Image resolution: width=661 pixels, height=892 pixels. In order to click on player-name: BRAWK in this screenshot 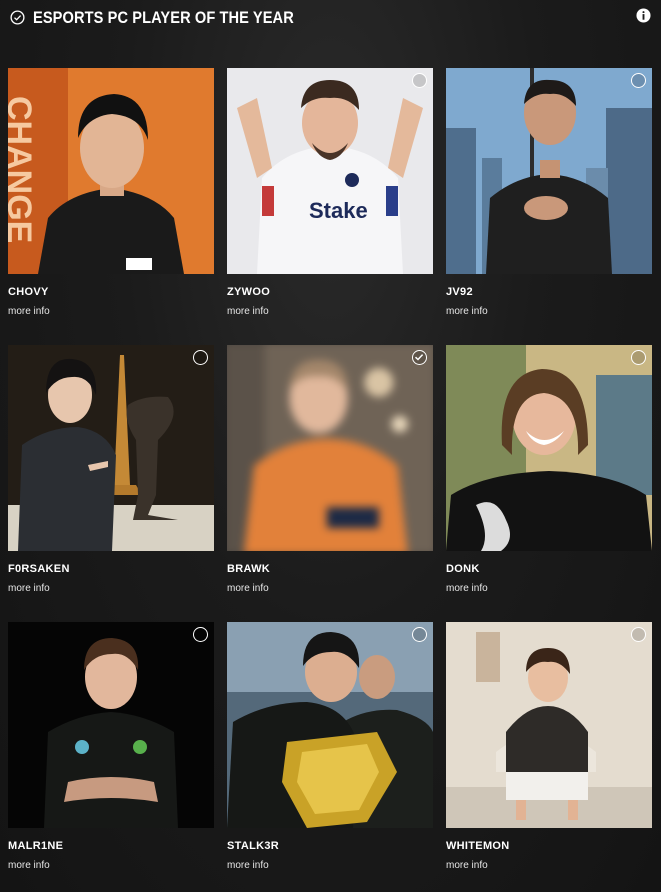, I will do `click(249, 569)`.